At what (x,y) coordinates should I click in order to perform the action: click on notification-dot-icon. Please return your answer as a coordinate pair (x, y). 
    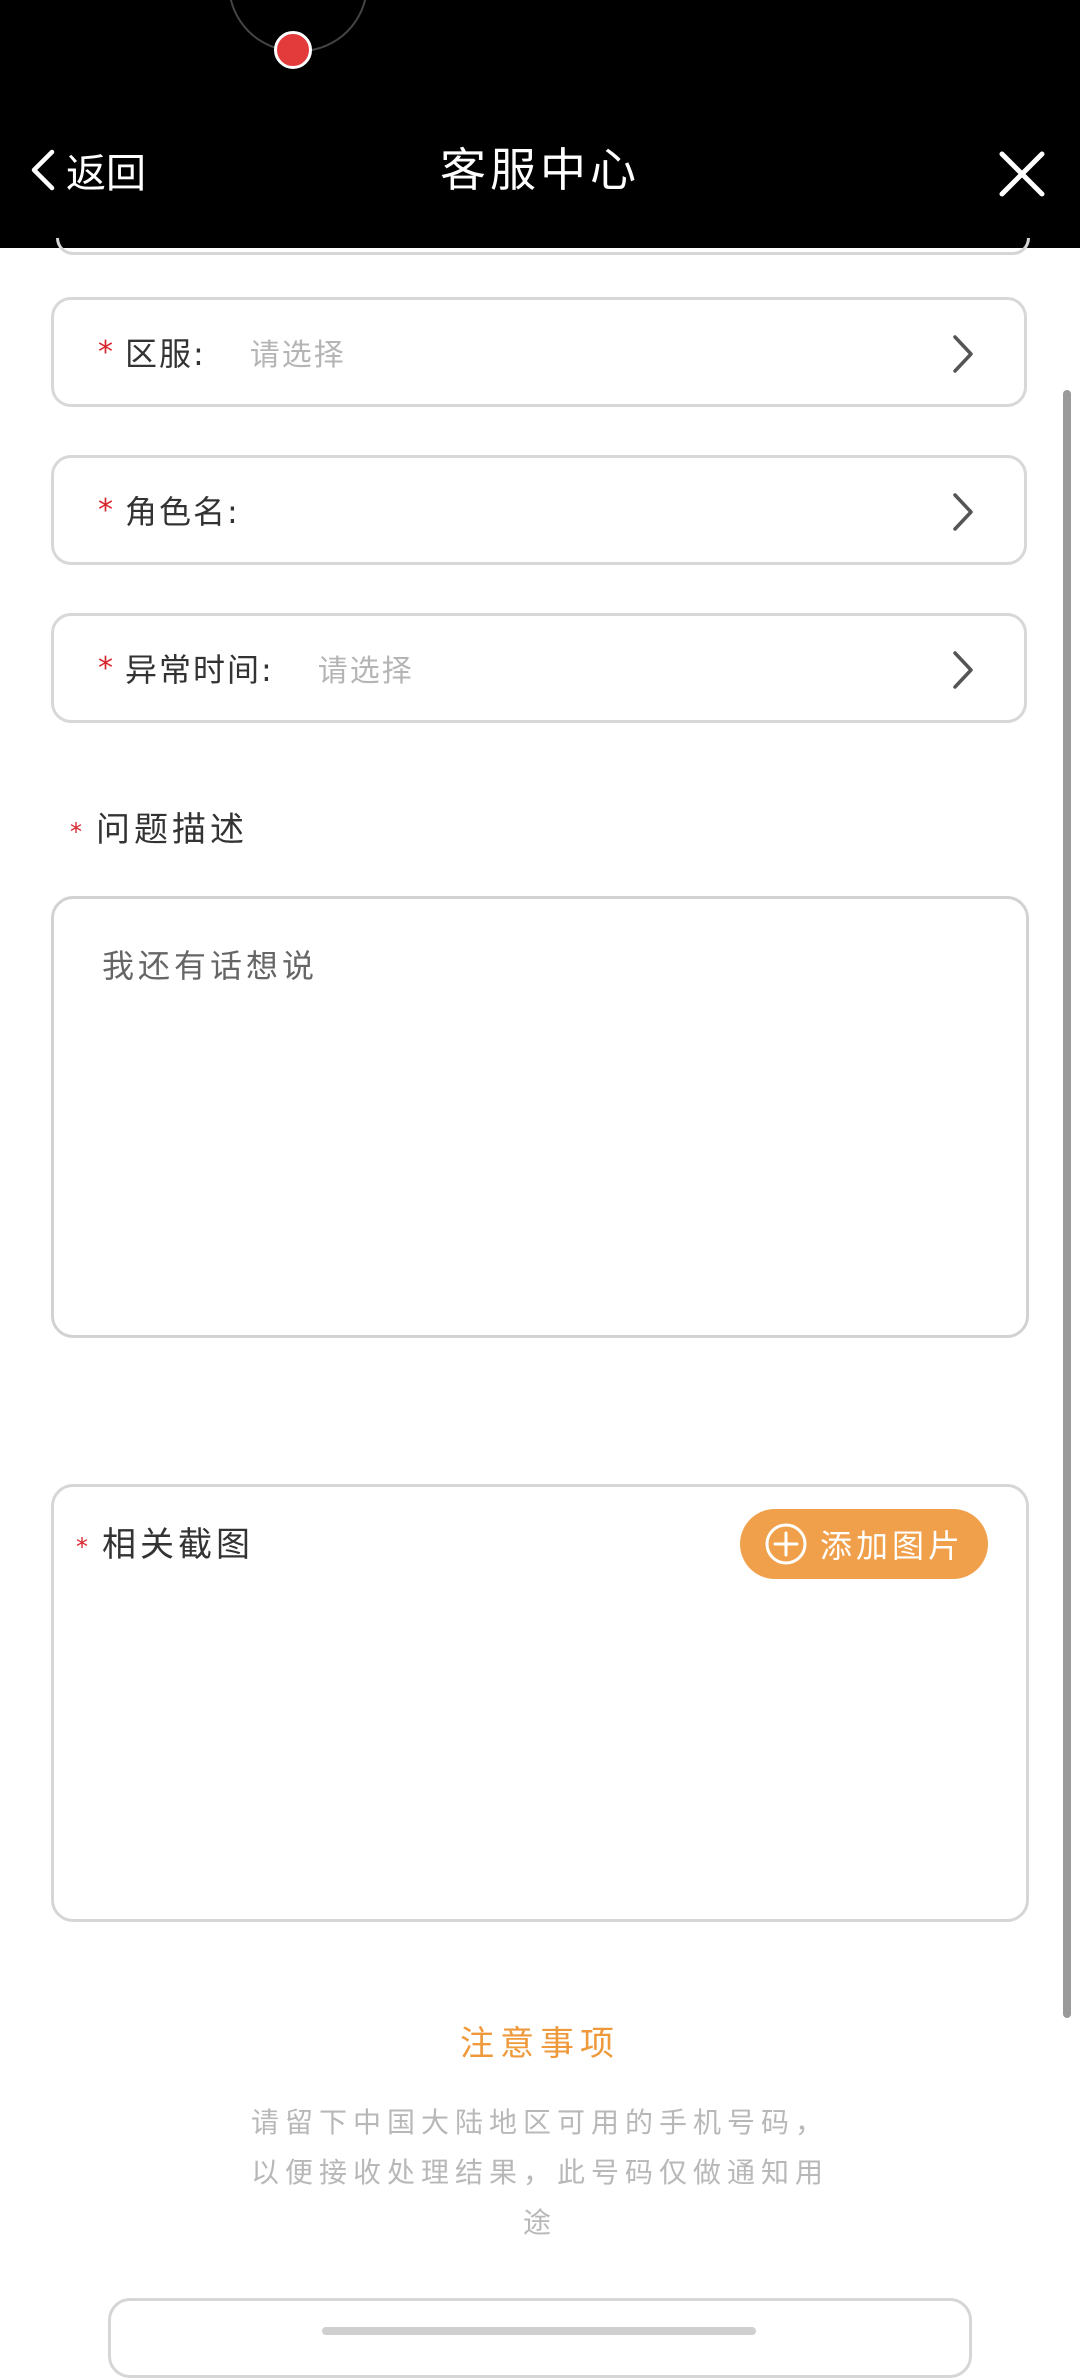
    Looking at the image, I should click on (293, 50).